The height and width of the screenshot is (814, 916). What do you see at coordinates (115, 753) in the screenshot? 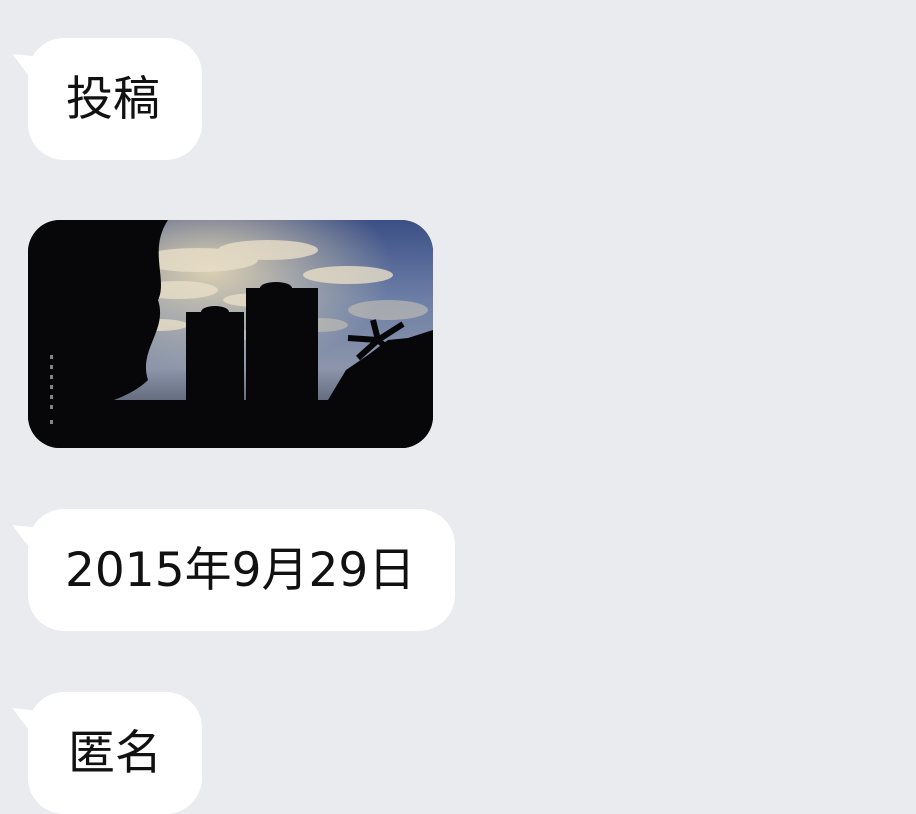
I see `message-text: 匿名` at bounding box center [115, 753].